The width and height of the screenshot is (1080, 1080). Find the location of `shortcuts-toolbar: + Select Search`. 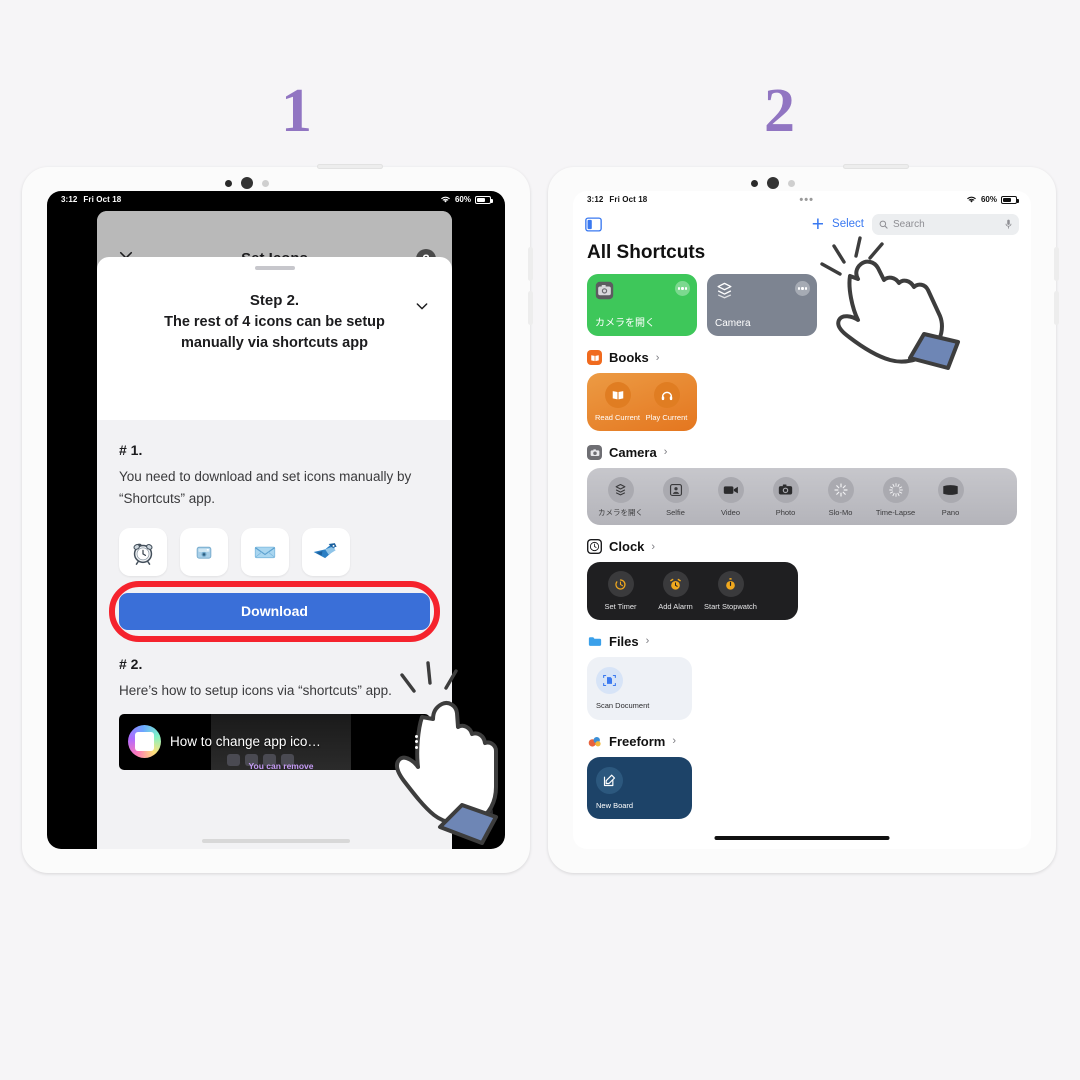

shortcuts-toolbar: + Select Search is located at coordinates (802, 224).